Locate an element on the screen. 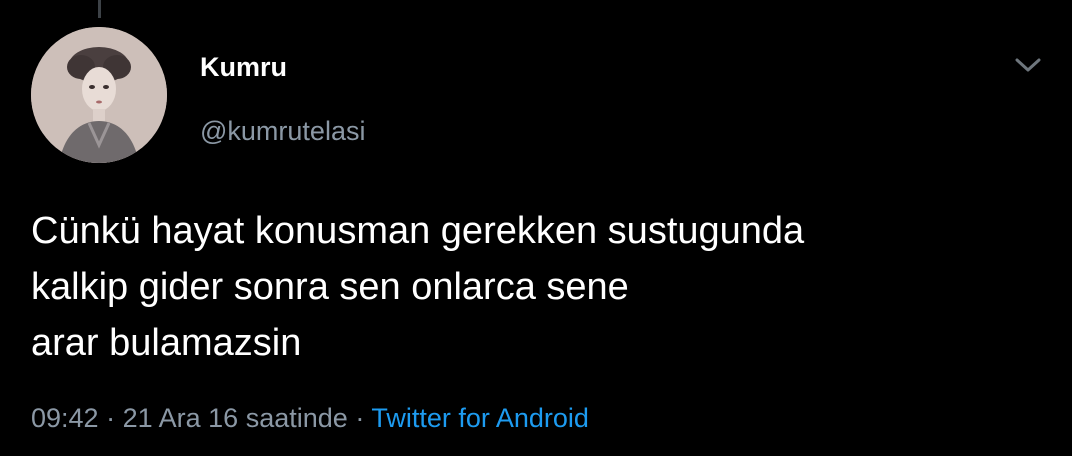  avatar is located at coordinates (99, 95).